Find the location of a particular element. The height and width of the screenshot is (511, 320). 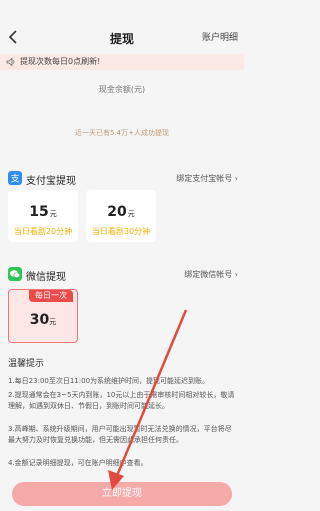

alipay-title: 支付宝提现 is located at coordinates (51, 181).